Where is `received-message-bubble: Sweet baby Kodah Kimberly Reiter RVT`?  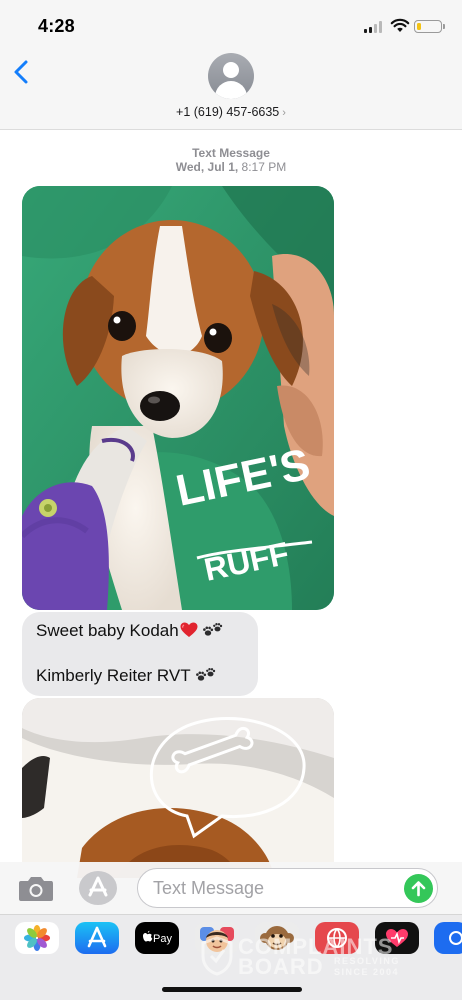 received-message-bubble: Sweet baby Kodah Kimberly Reiter RVT is located at coordinates (140, 654).